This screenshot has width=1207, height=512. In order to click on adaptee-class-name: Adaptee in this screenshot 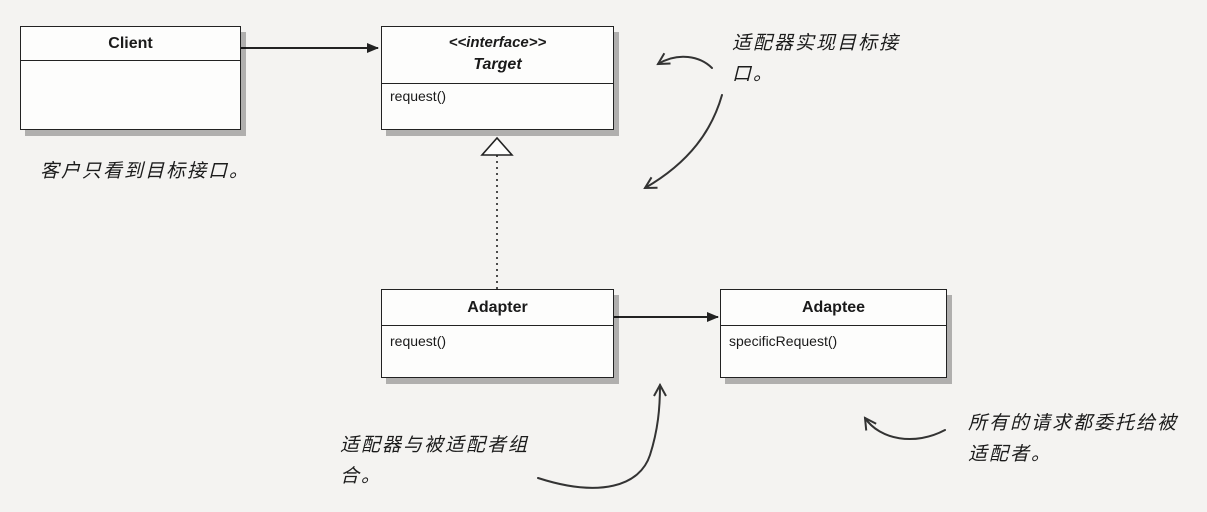, I will do `click(833, 308)`.